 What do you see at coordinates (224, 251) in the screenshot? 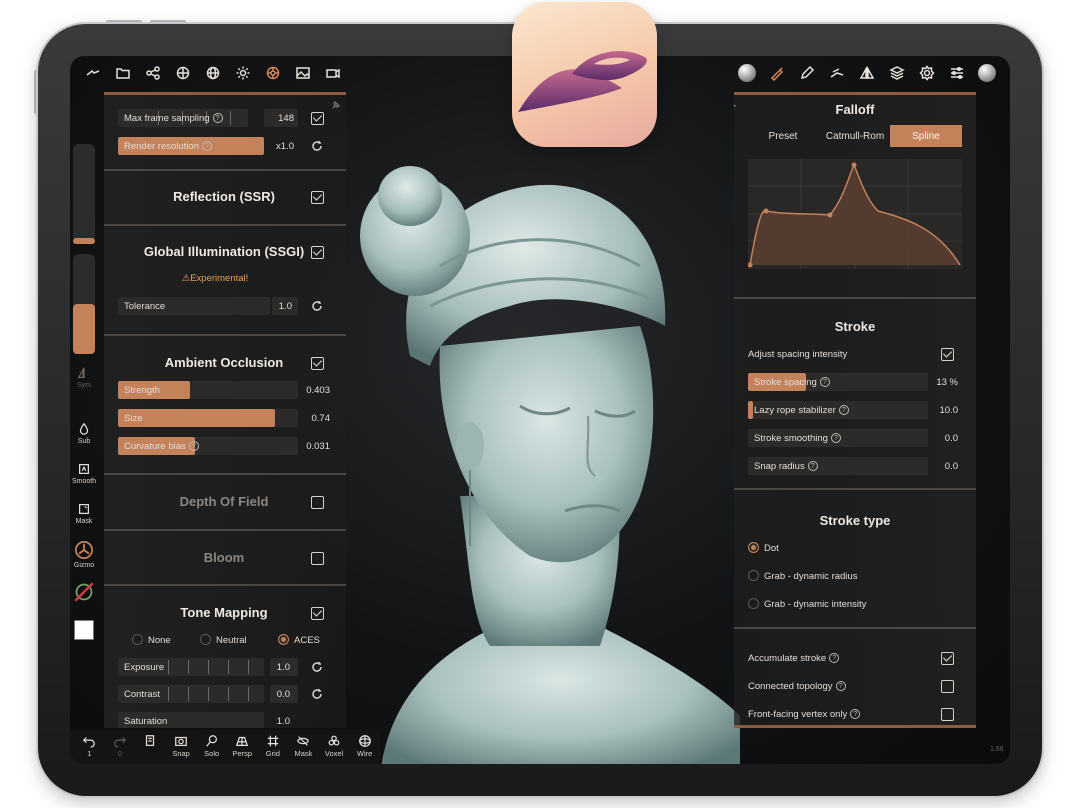
I see `ssgi-title: Global Illumination (SSGI)` at bounding box center [224, 251].